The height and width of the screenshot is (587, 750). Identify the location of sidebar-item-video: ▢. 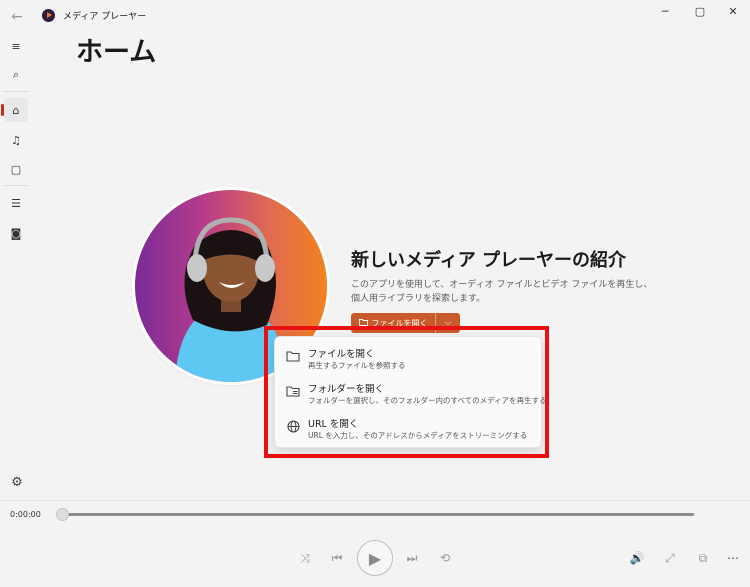
(16, 169).